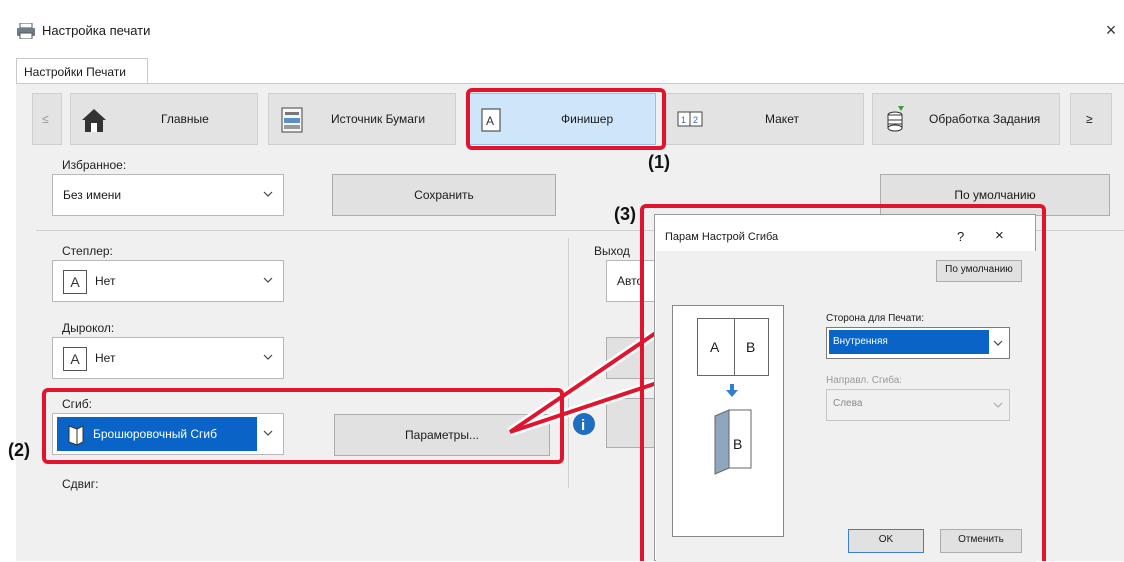 The image size is (1124, 562). What do you see at coordinates (378, 119) in the screenshot?
I see `toolbar-paper-source-label: Источник Бумаги` at bounding box center [378, 119].